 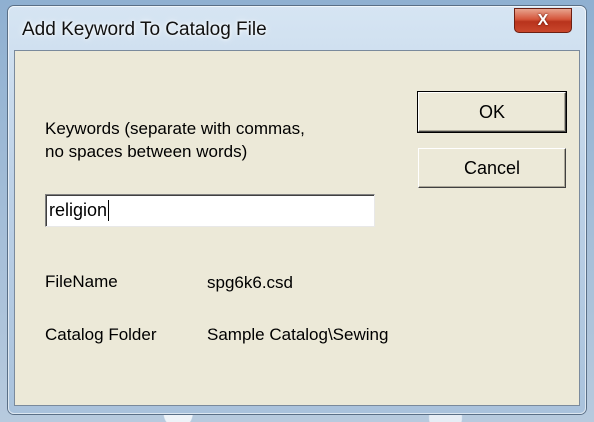 I want to click on close-button: X, so click(x=543, y=20).